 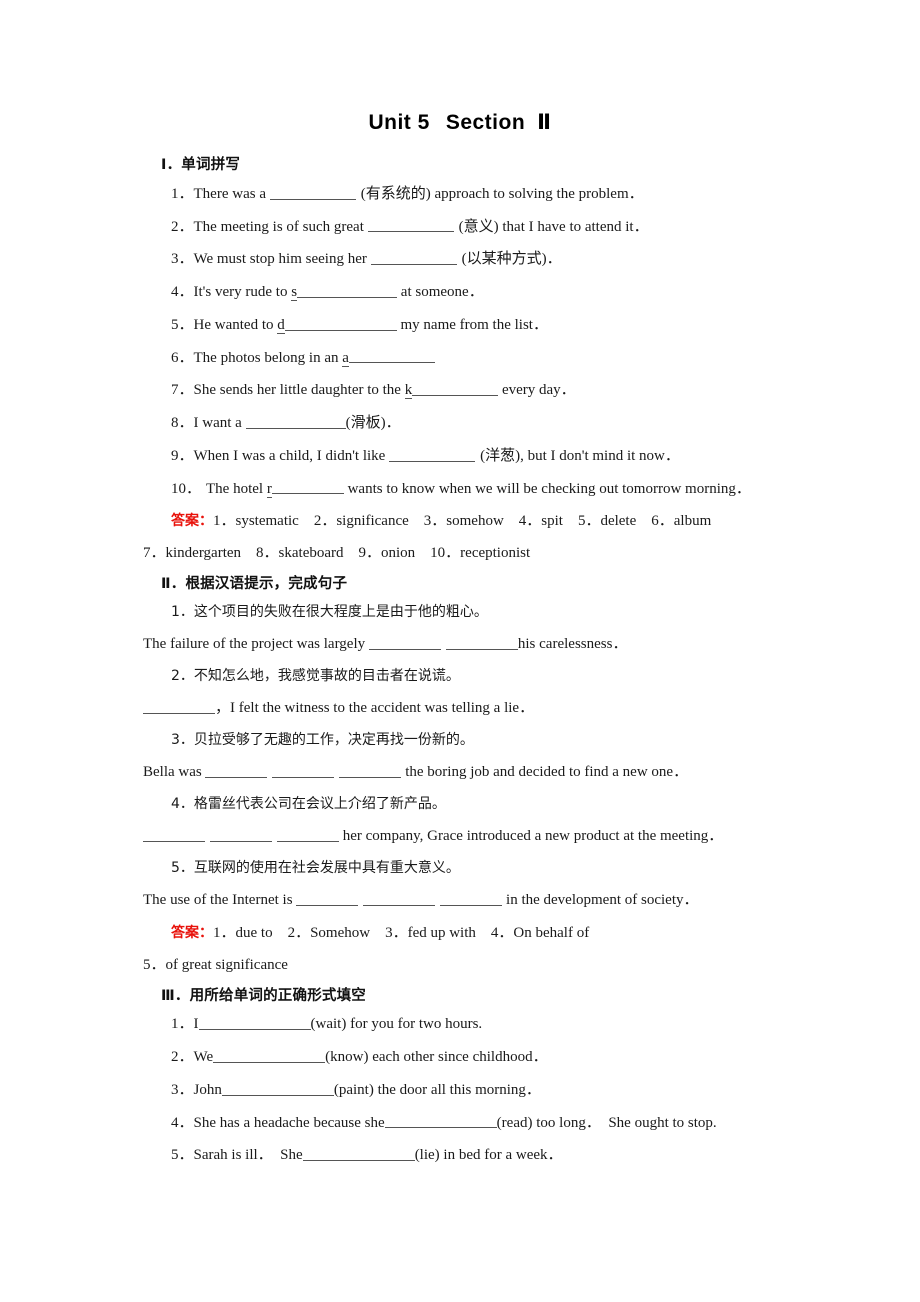 What do you see at coordinates (485, 122) in the screenshot?
I see `title-section: Section` at bounding box center [485, 122].